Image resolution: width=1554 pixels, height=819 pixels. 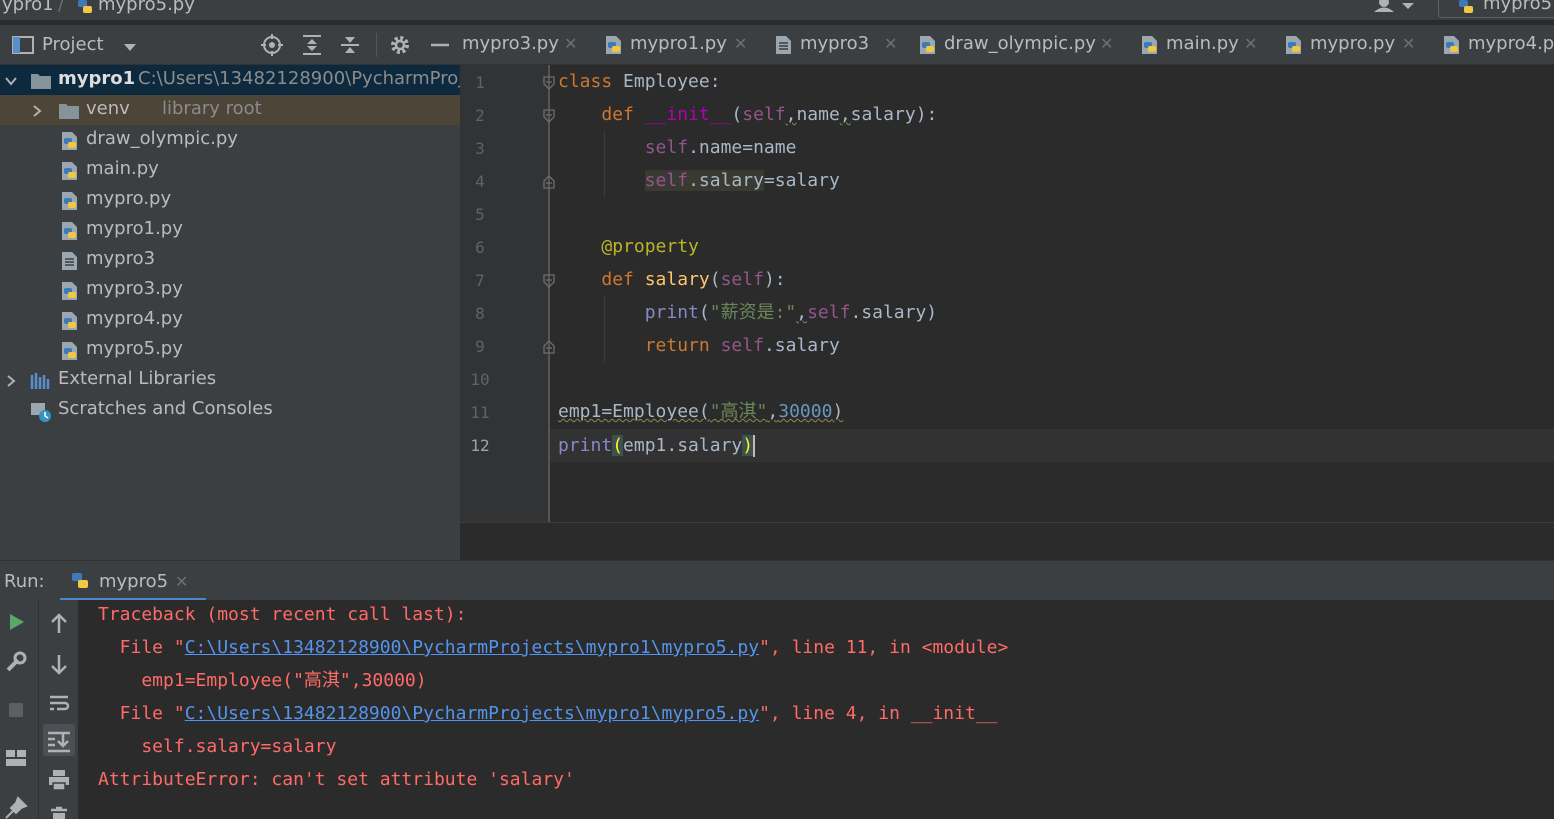 I want to click on tab-label: mypro1.py, so click(x=678, y=43).